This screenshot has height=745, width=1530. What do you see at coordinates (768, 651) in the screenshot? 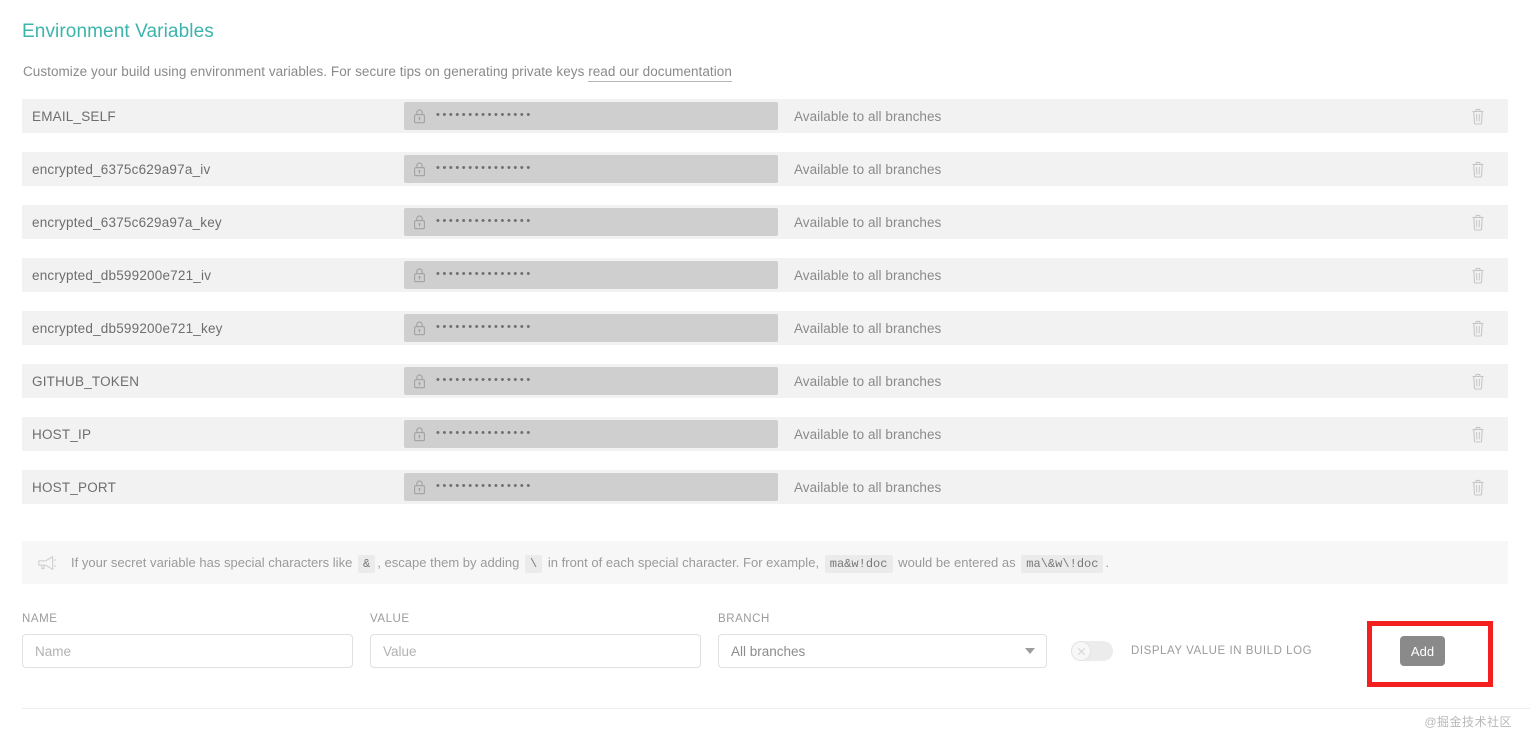
I see `branch-select-value: All branches` at bounding box center [768, 651].